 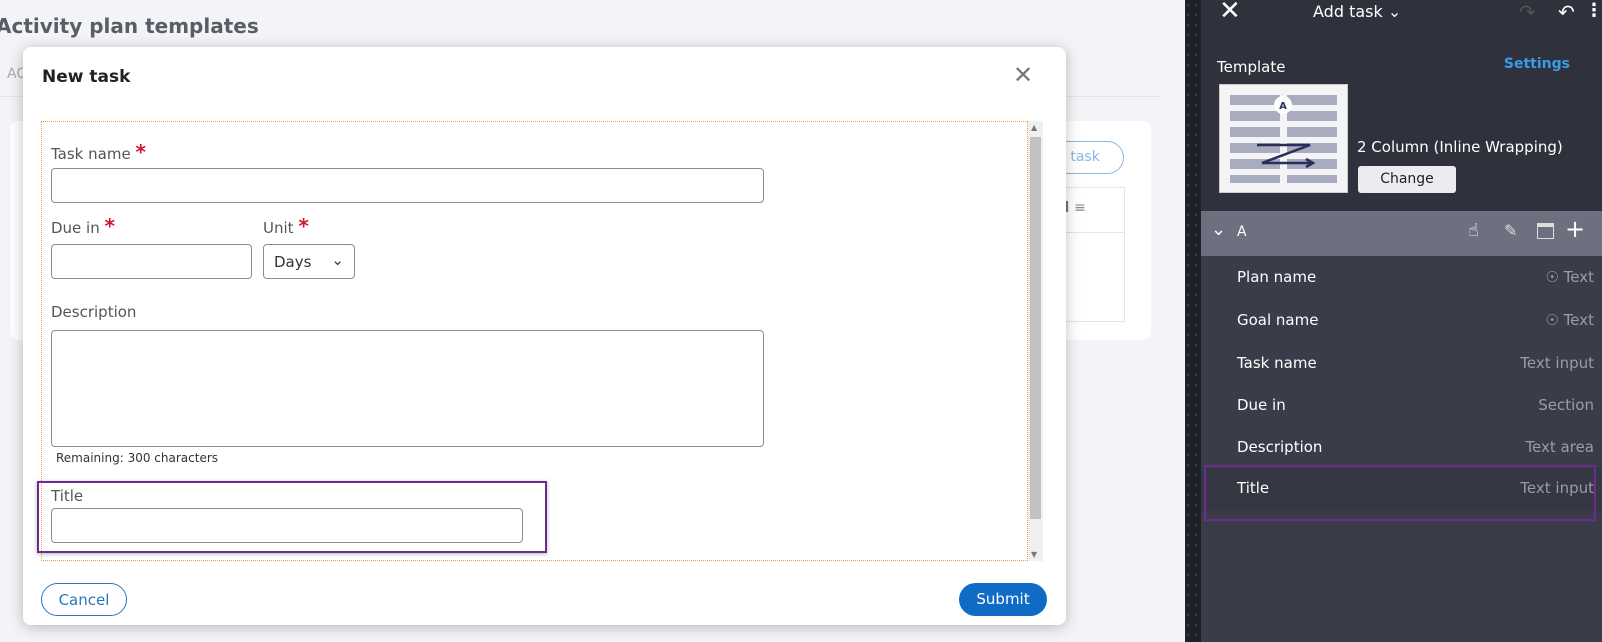 I want to click on submit-button: Submit, so click(x=1003, y=599).